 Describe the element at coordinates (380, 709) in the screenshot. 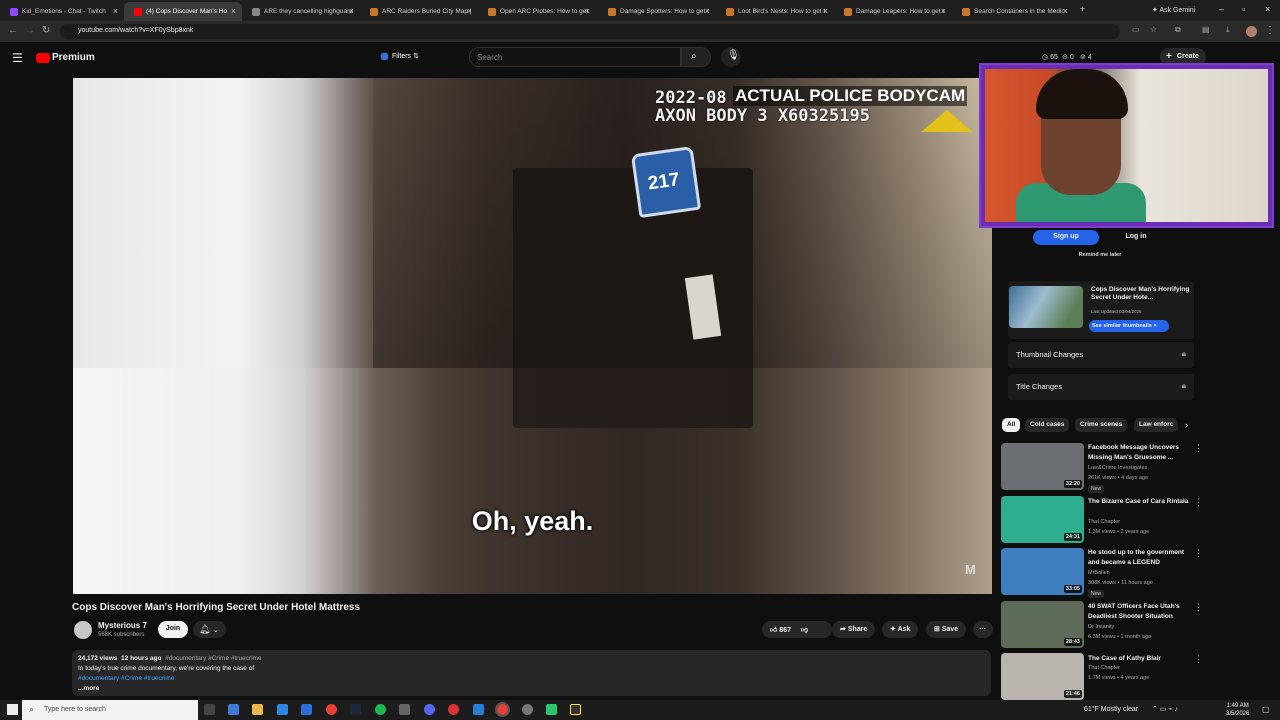

I see `spotify-icon` at that location.